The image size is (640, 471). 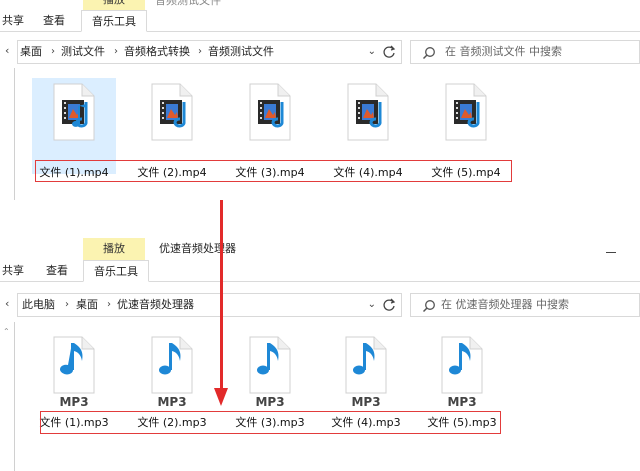 What do you see at coordinates (155, 305) in the screenshot?
I see `breadcrumb-youshu-audio: 优速音频处理器` at bounding box center [155, 305].